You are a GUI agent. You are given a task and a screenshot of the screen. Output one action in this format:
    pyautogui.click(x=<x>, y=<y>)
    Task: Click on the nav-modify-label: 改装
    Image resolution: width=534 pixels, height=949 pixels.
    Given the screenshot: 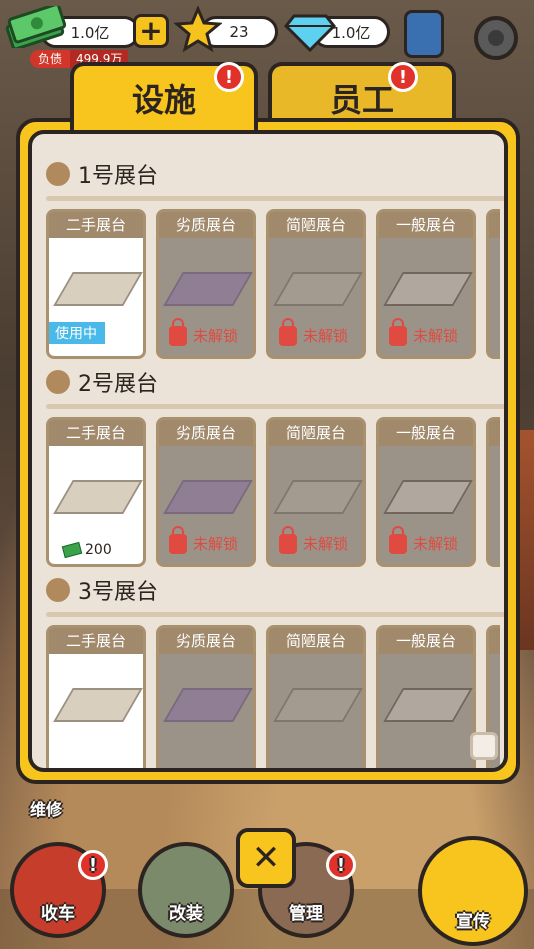 What is the action you would take?
    pyautogui.click(x=186, y=914)
    